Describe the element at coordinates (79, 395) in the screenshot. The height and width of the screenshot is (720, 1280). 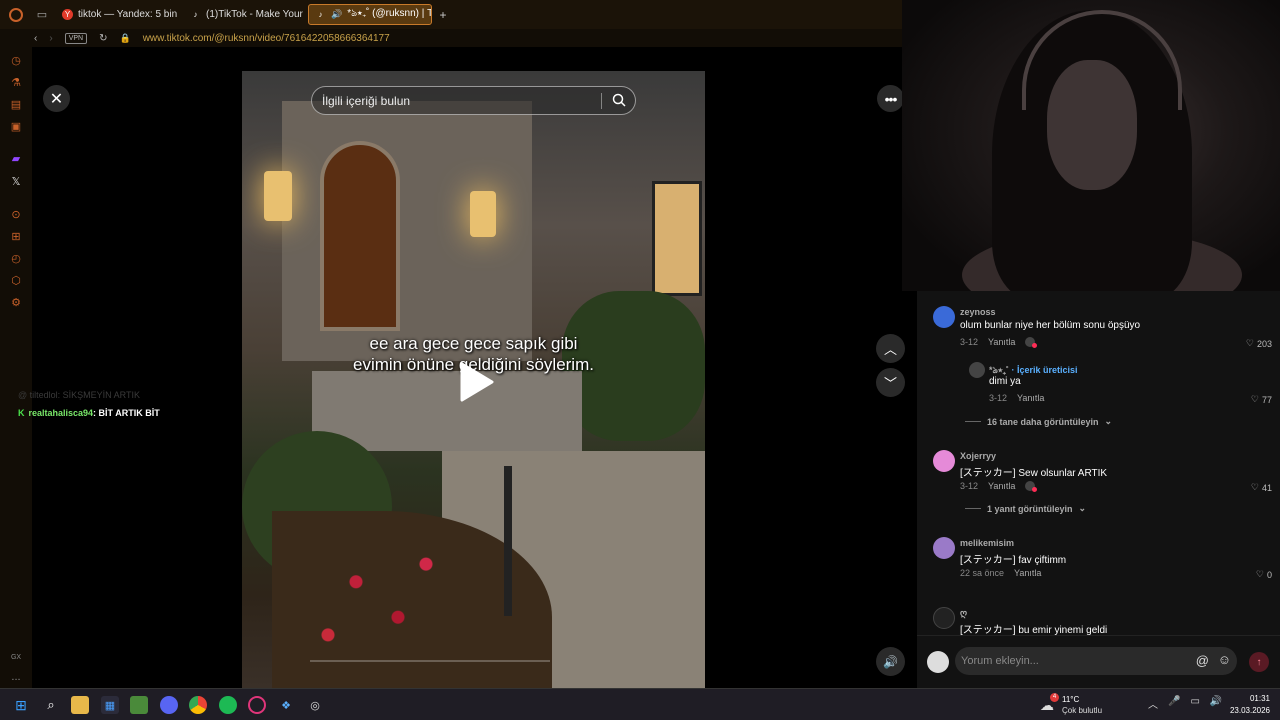
I see `chat-faded-message: @ tiltedlol: SİKŞMEYİN ARTIK` at that location.